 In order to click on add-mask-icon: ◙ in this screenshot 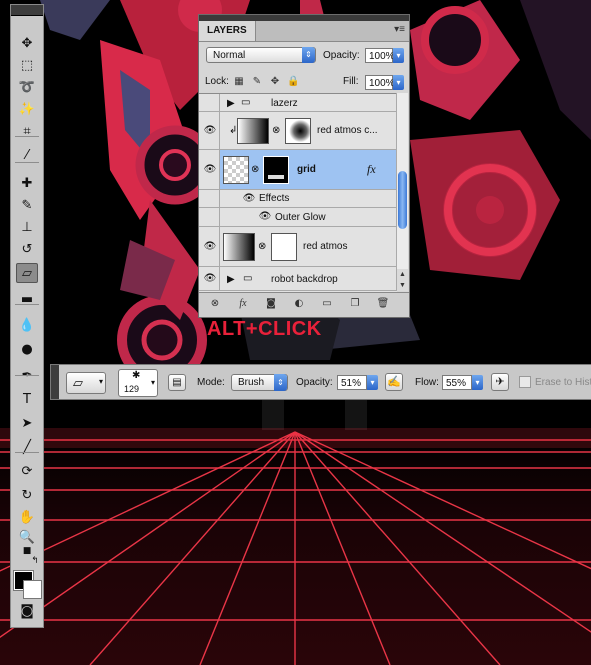, I will do `click(271, 304)`.